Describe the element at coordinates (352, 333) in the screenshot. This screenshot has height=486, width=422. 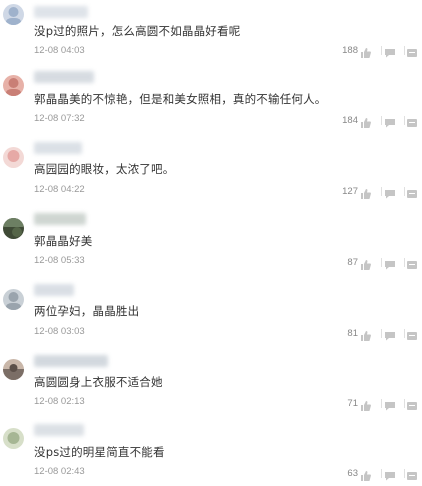
I see `like-count: 81` at that location.